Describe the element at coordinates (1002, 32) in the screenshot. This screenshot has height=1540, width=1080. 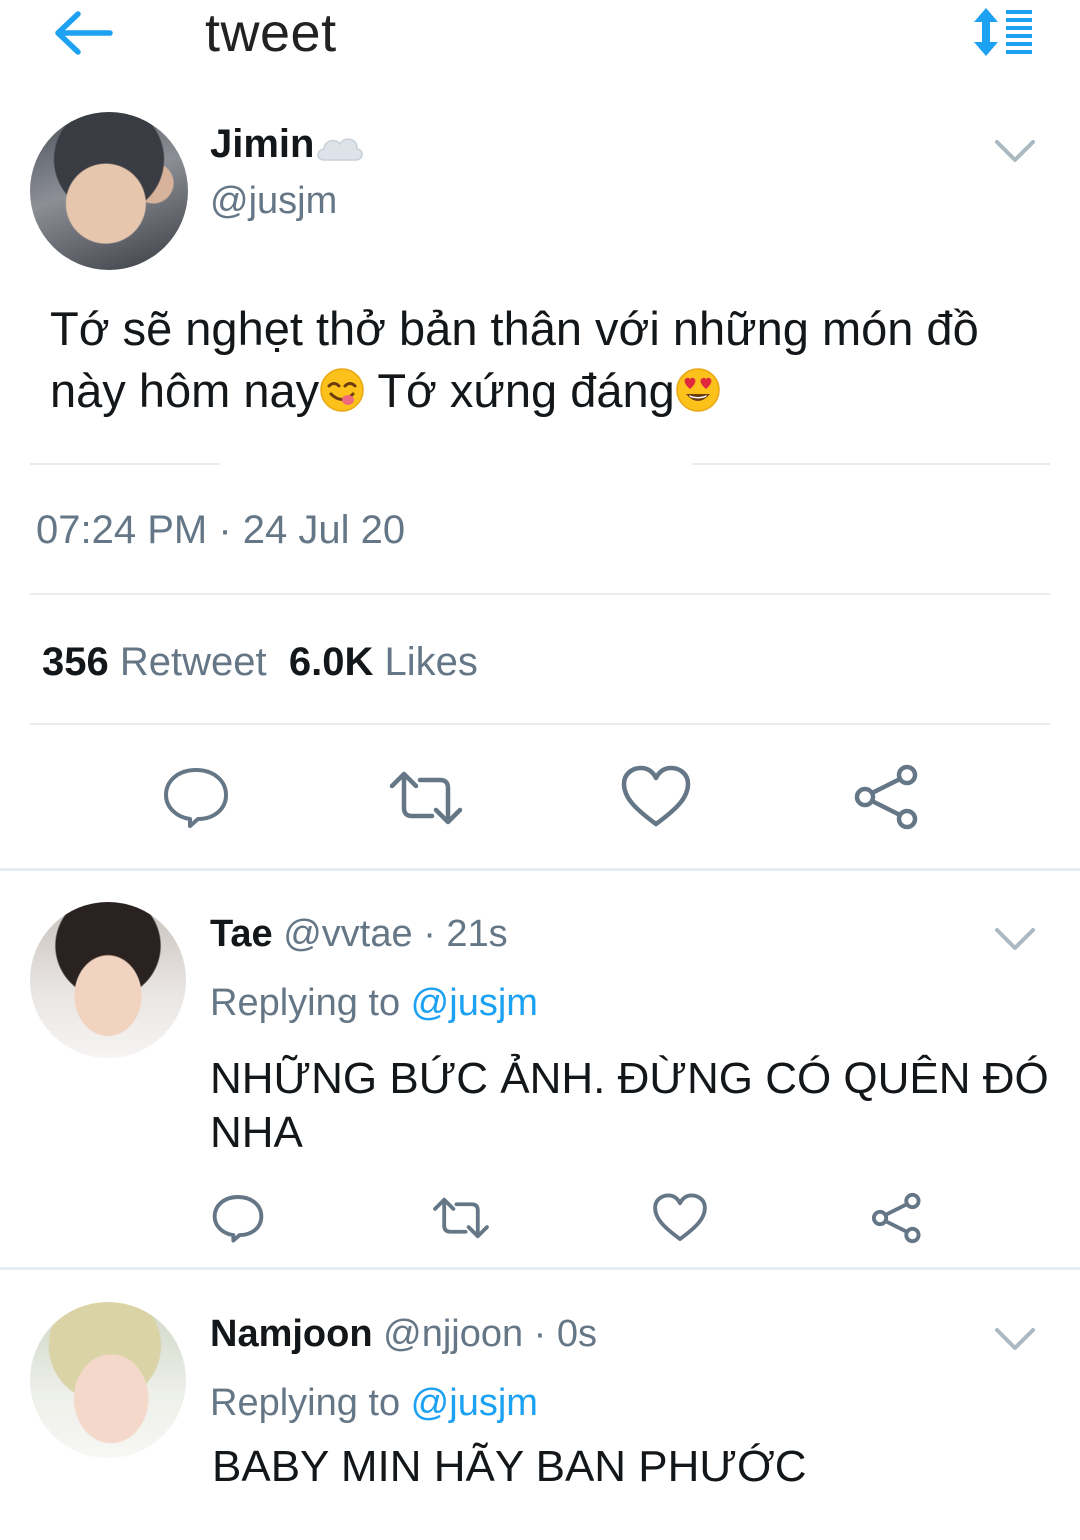
I see `sort-list-icon` at that location.